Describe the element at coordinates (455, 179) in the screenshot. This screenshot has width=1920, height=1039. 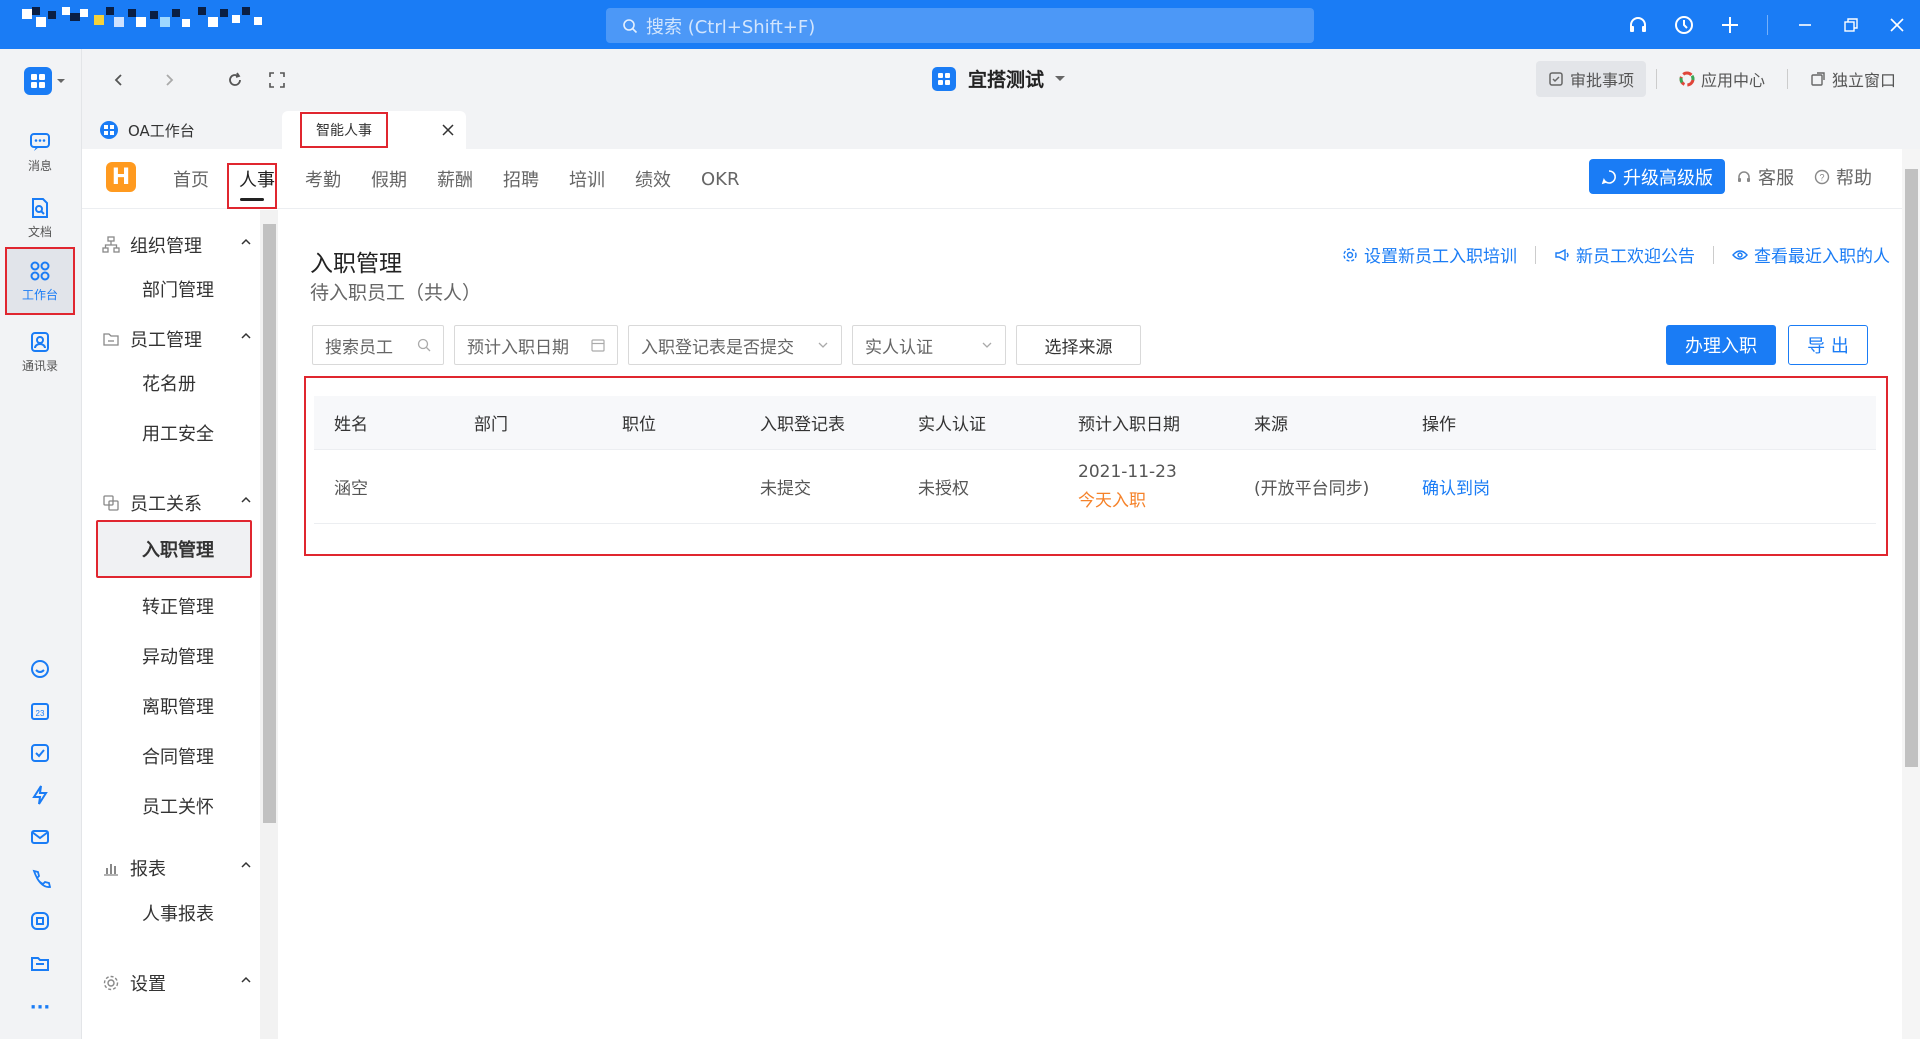
I see `nav-payroll: 薪酬` at that location.